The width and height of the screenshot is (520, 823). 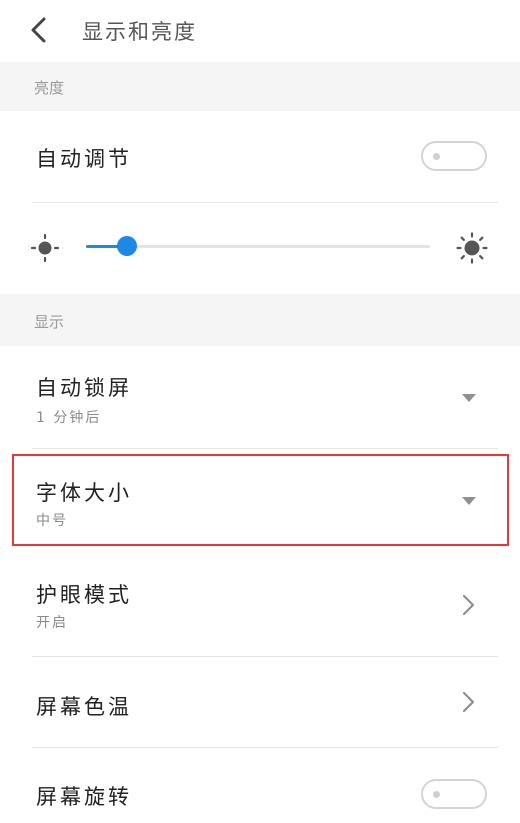 I want to click on auto-adjust-toggle, so click(x=454, y=156).